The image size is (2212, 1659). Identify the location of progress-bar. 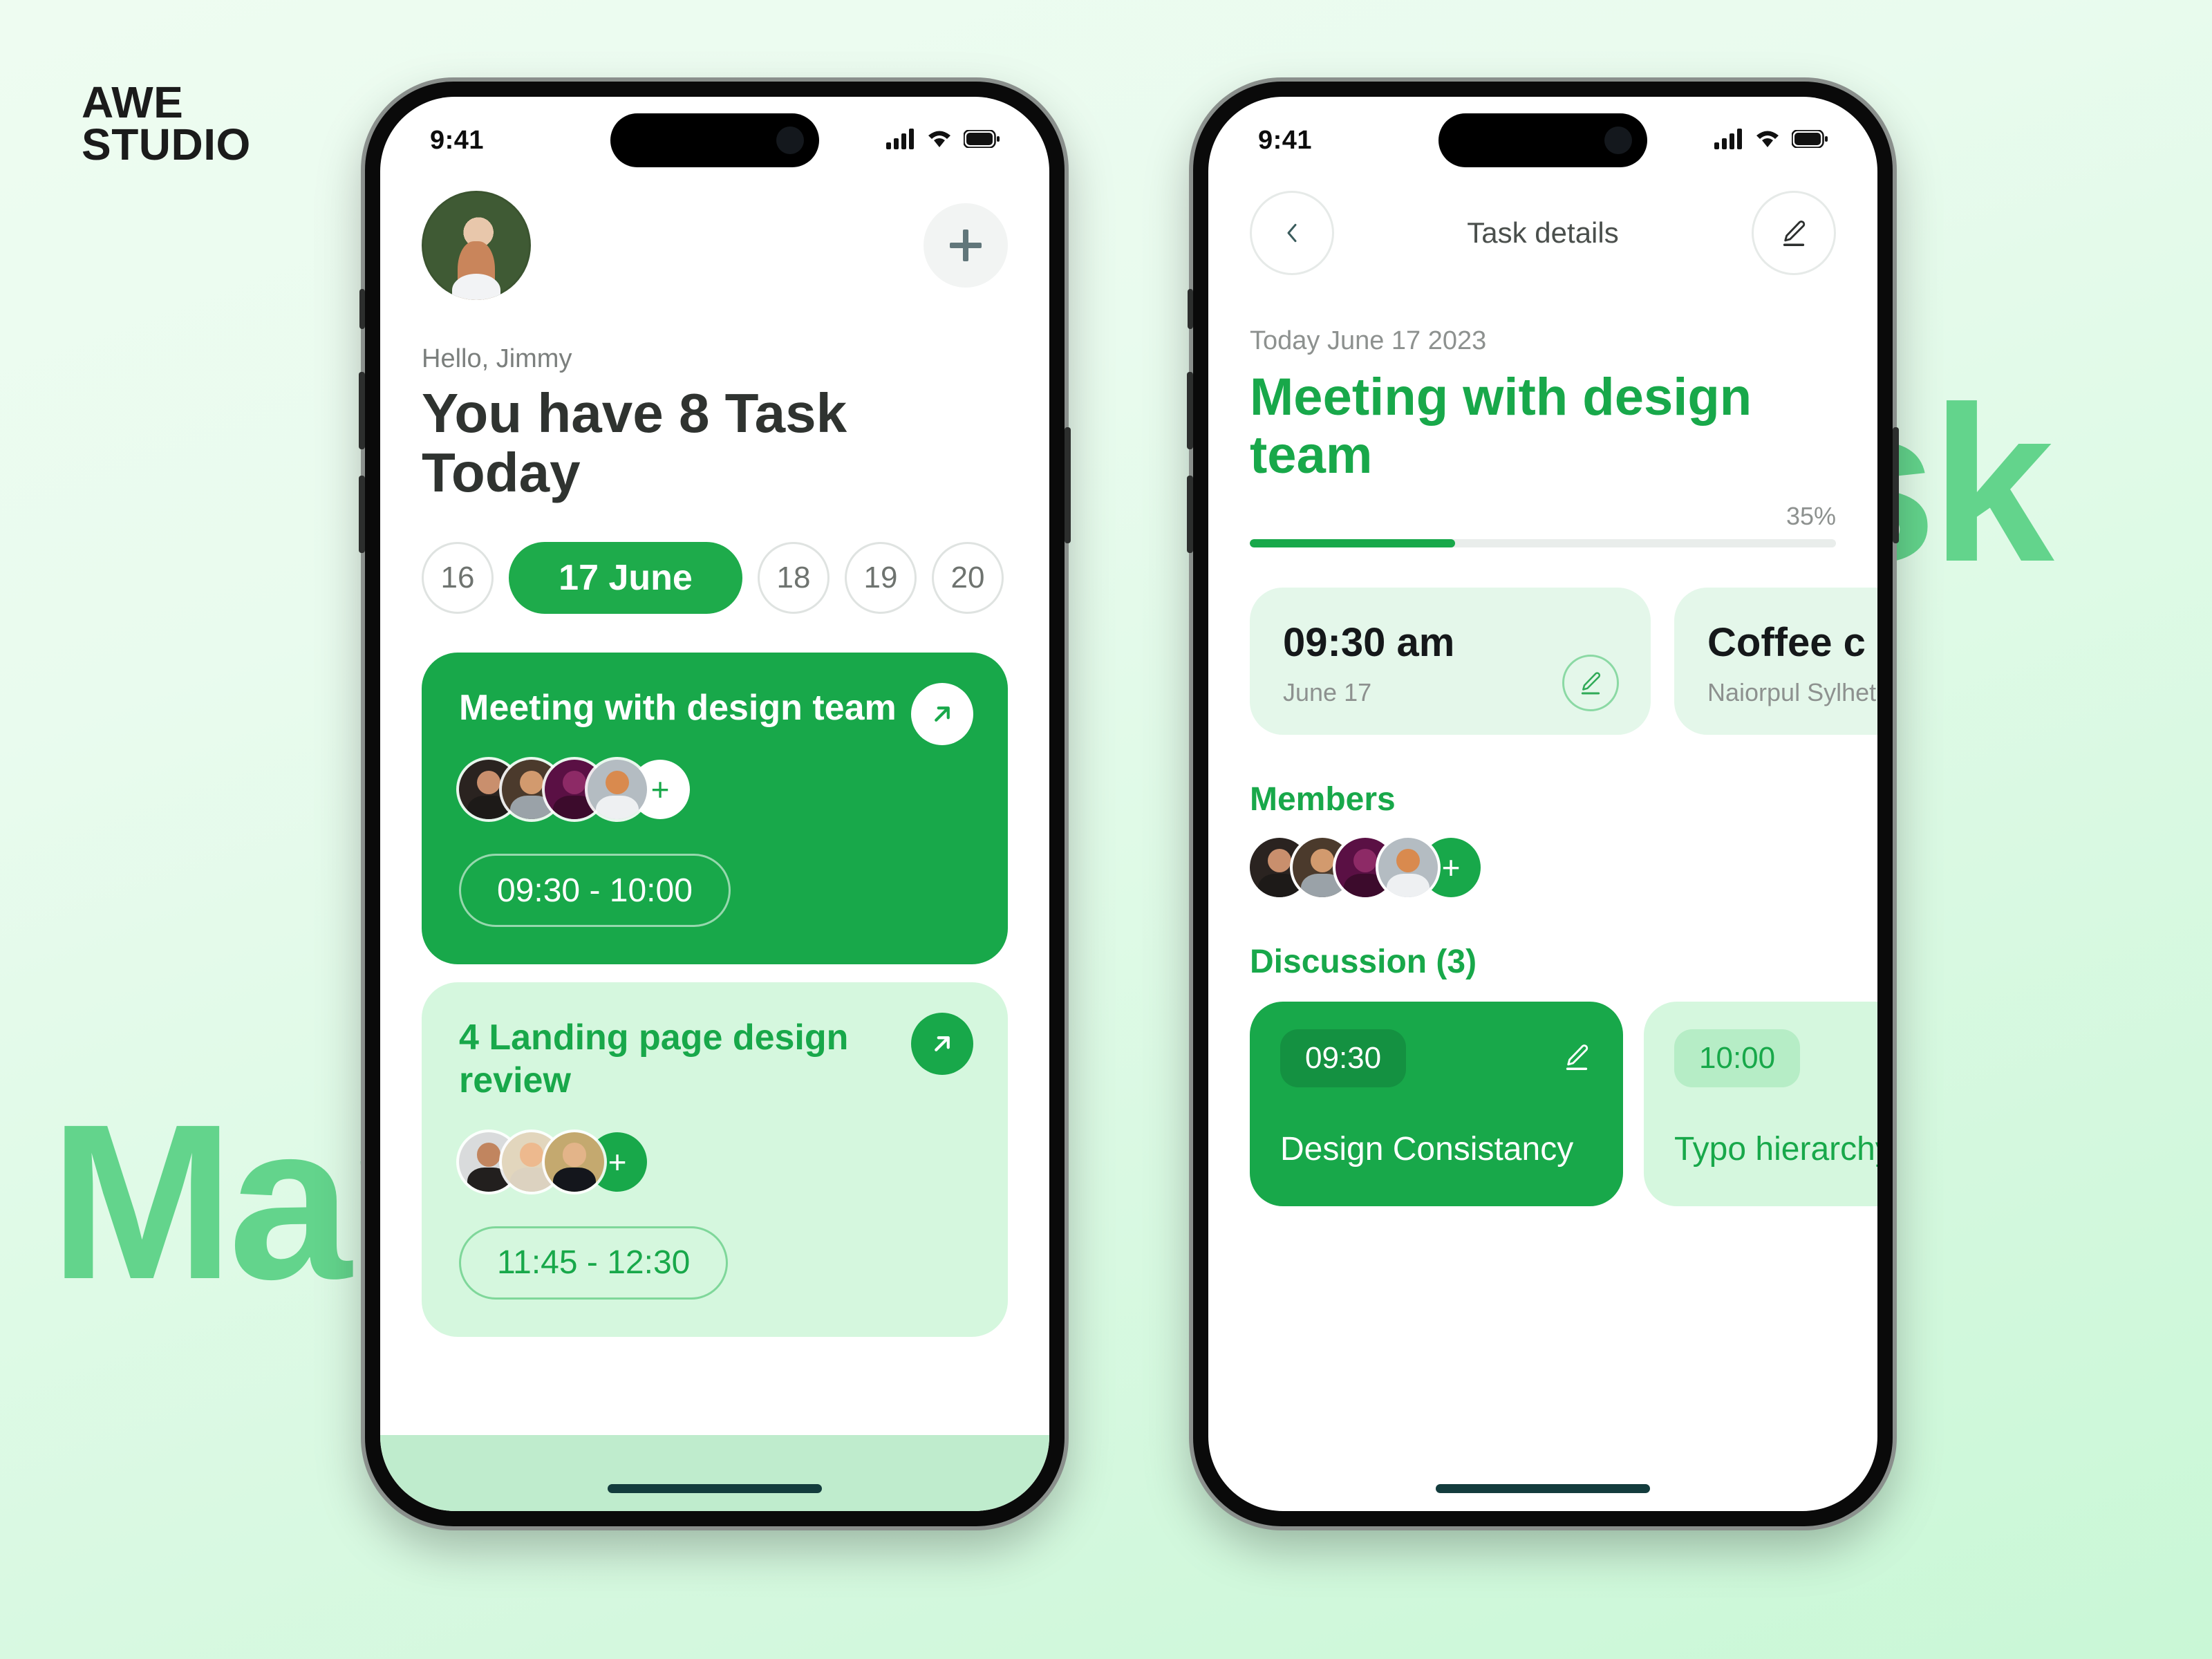
(1543, 543).